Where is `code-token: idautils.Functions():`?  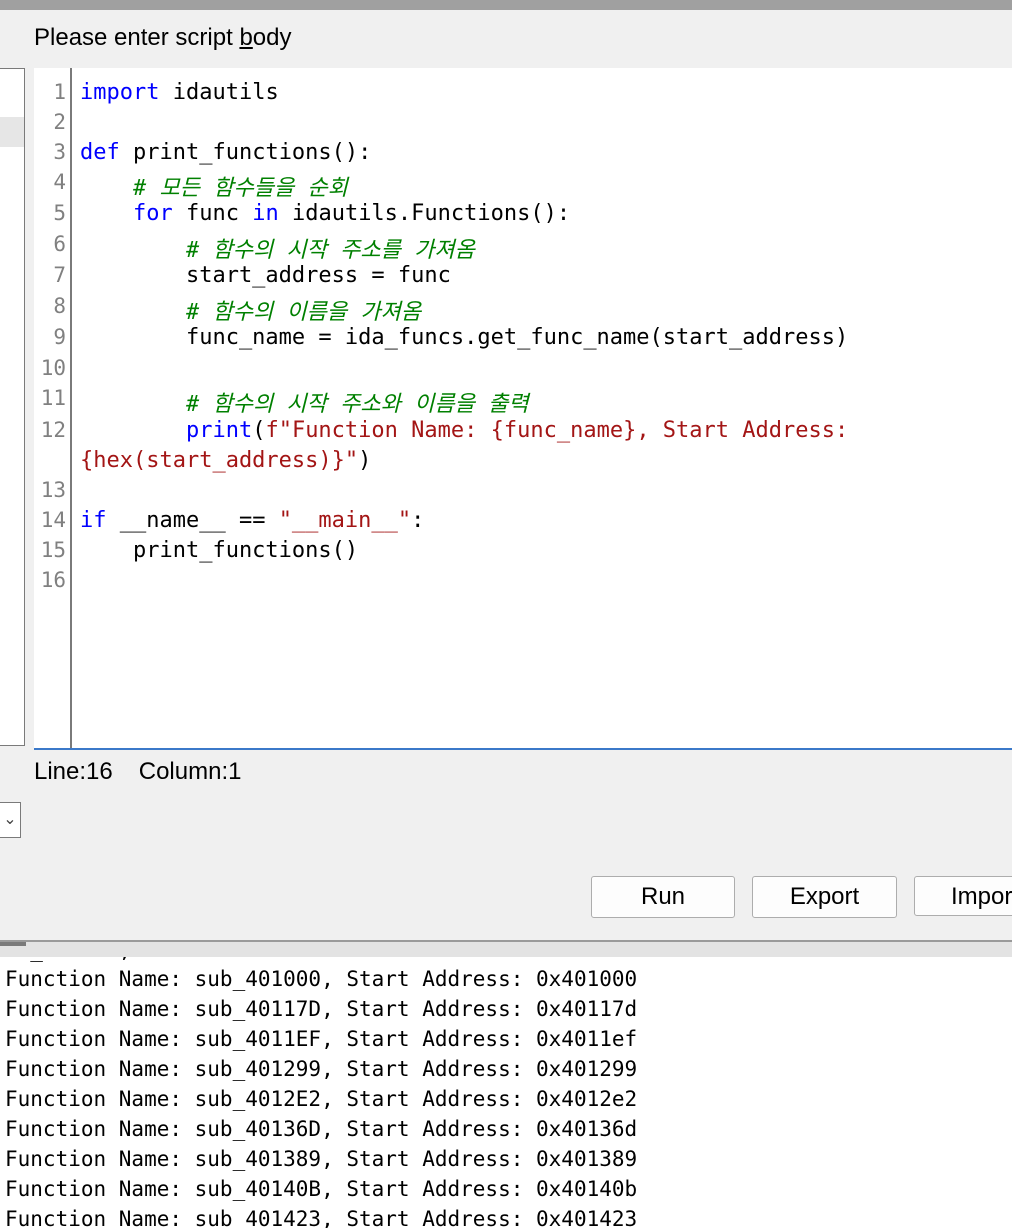
code-token: idautils.Functions(): is located at coordinates (424, 213).